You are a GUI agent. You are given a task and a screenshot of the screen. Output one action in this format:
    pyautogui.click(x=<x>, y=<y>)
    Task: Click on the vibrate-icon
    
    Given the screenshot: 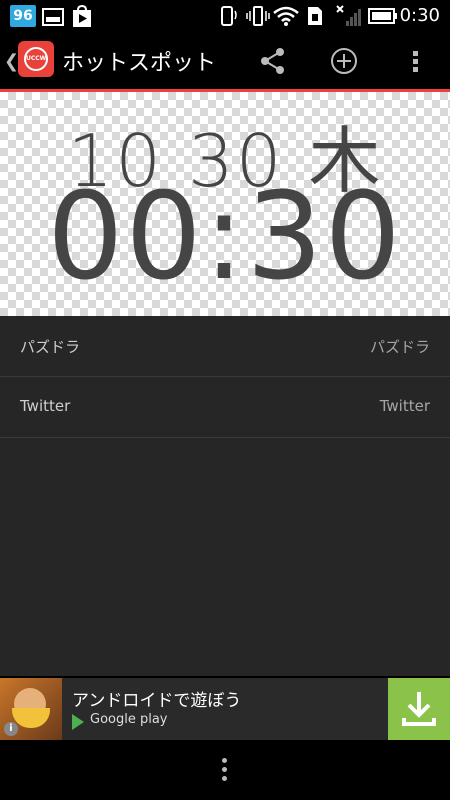 What is the action you would take?
    pyautogui.click(x=258, y=16)
    